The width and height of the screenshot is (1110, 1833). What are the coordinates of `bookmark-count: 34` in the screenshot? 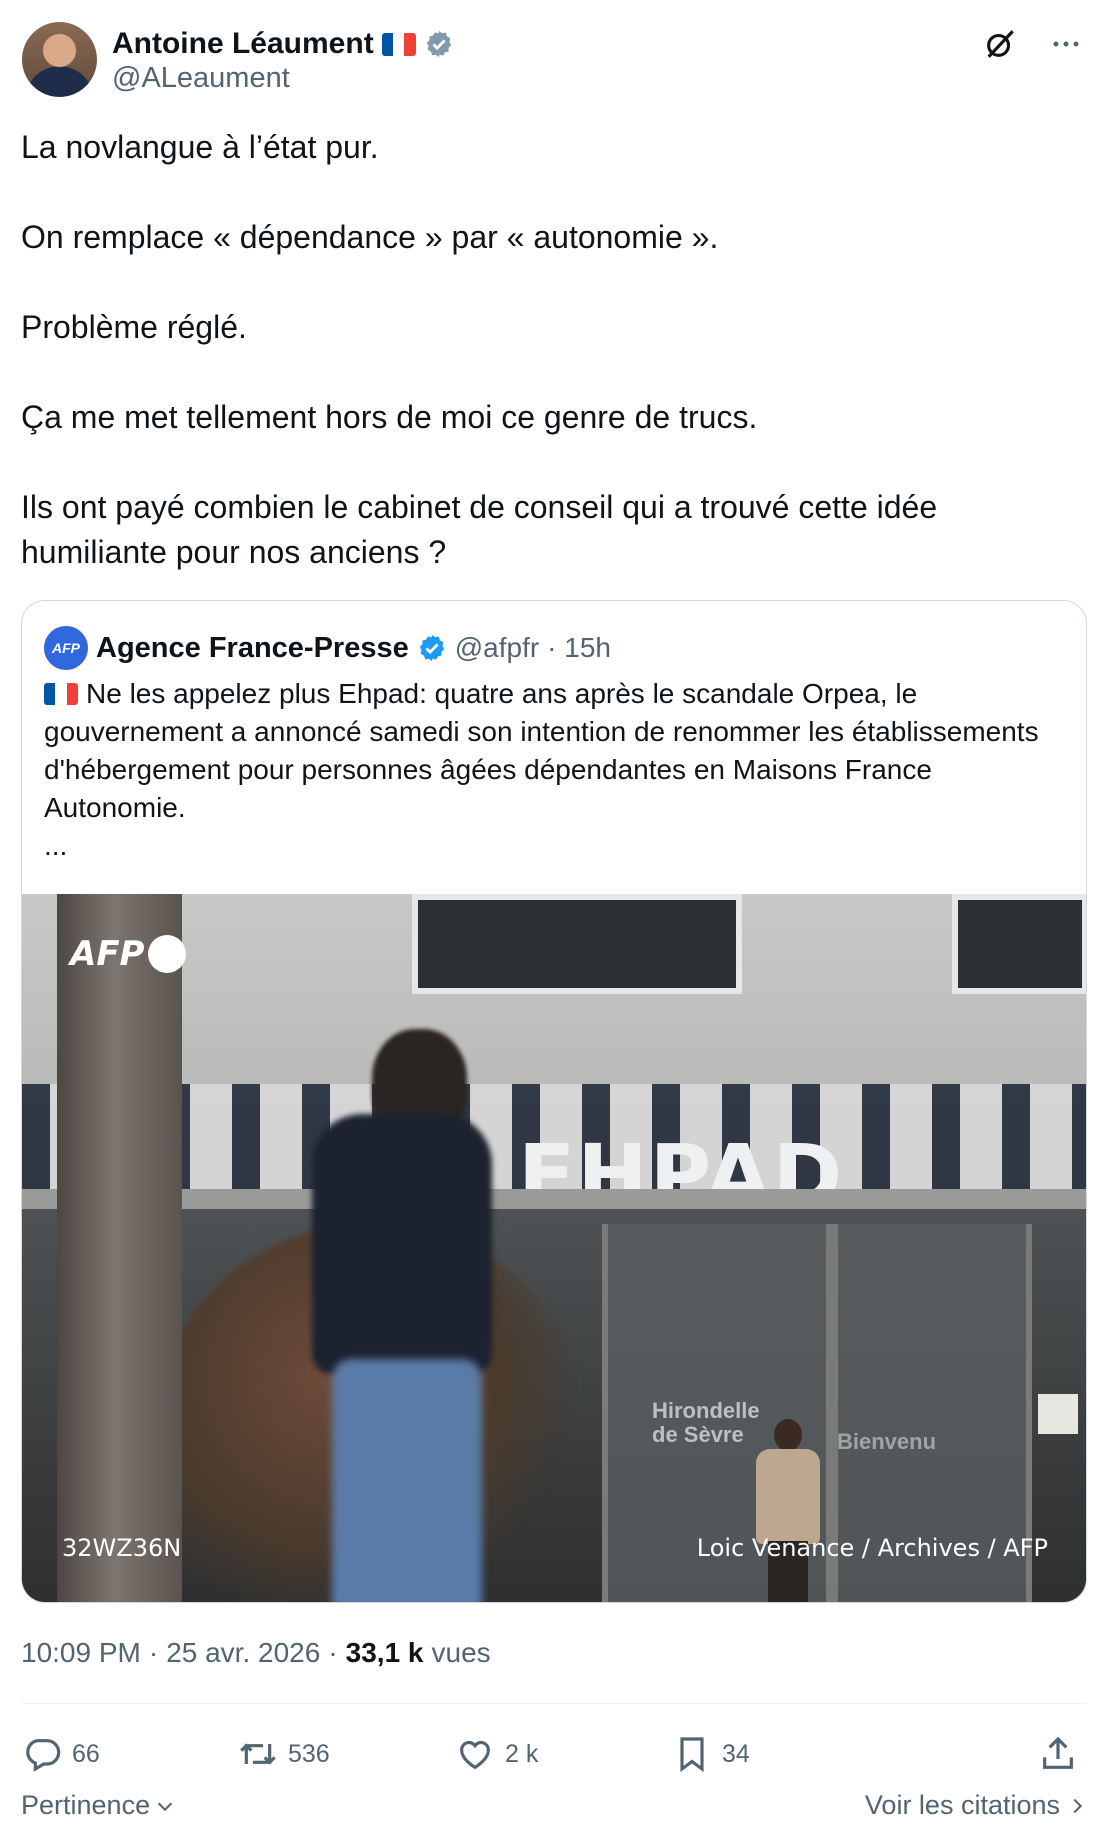 It's located at (736, 1753).